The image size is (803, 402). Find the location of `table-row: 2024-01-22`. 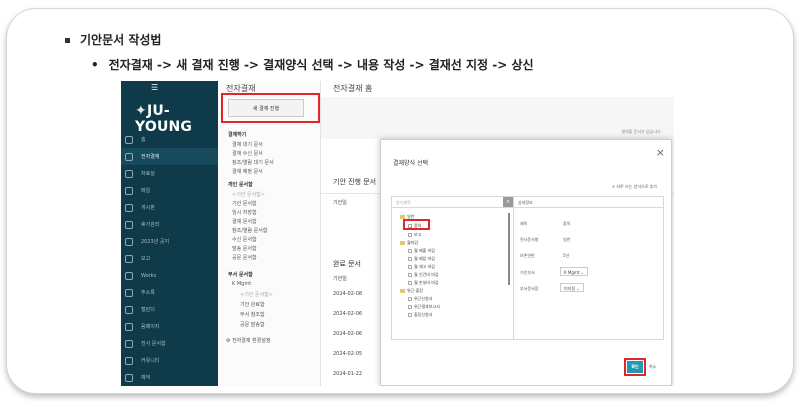

table-row: 2024-01-22 is located at coordinates (347, 374).